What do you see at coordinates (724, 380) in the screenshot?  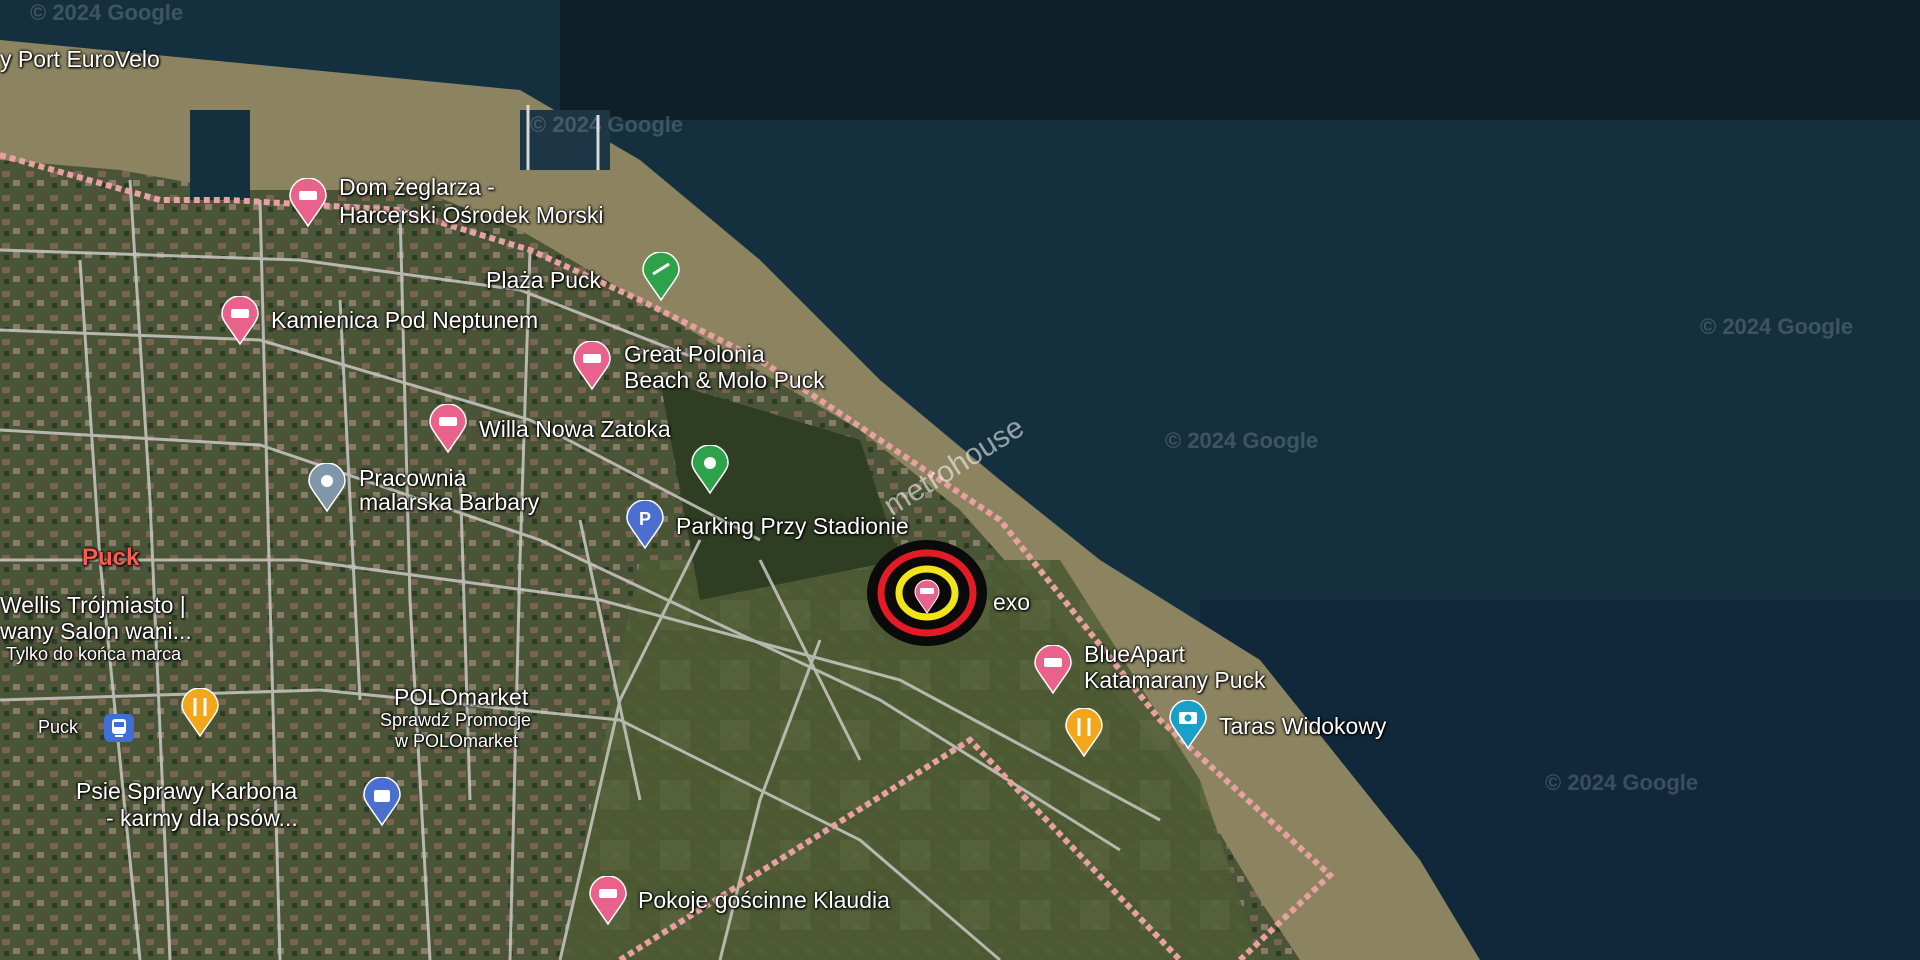 I see `place-label: Beach & Molo Puck` at bounding box center [724, 380].